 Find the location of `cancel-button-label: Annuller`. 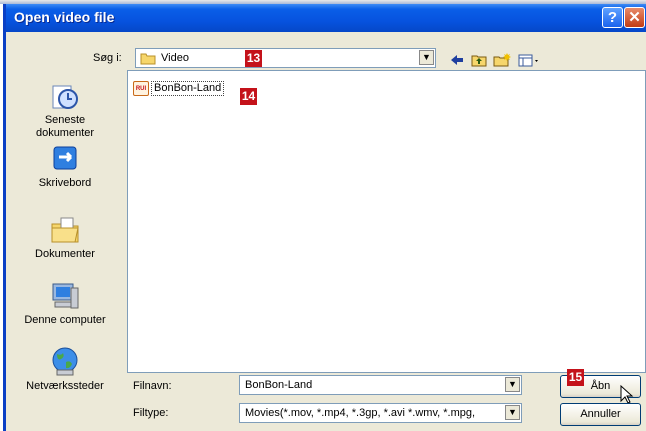

cancel-button-label: Annuller is located at coordinates (600, 414).